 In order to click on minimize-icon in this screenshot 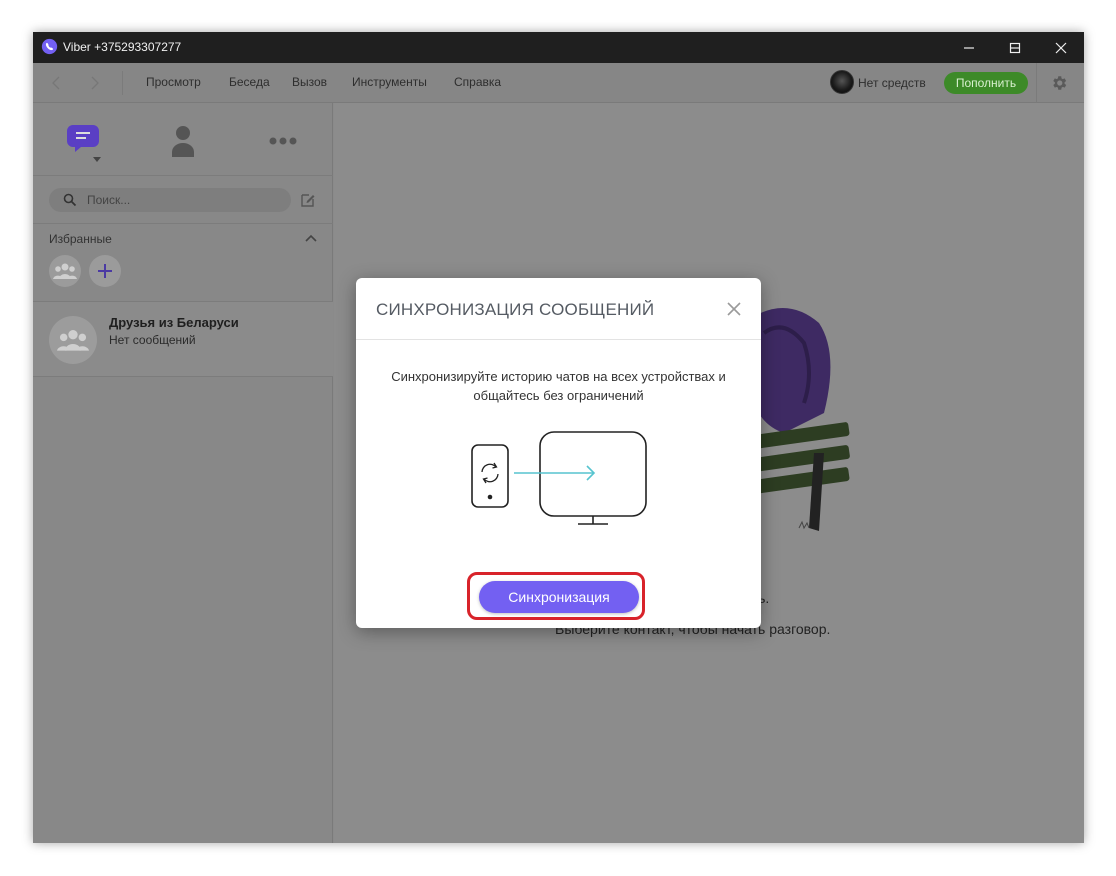, I will do `click(969, 47)`.